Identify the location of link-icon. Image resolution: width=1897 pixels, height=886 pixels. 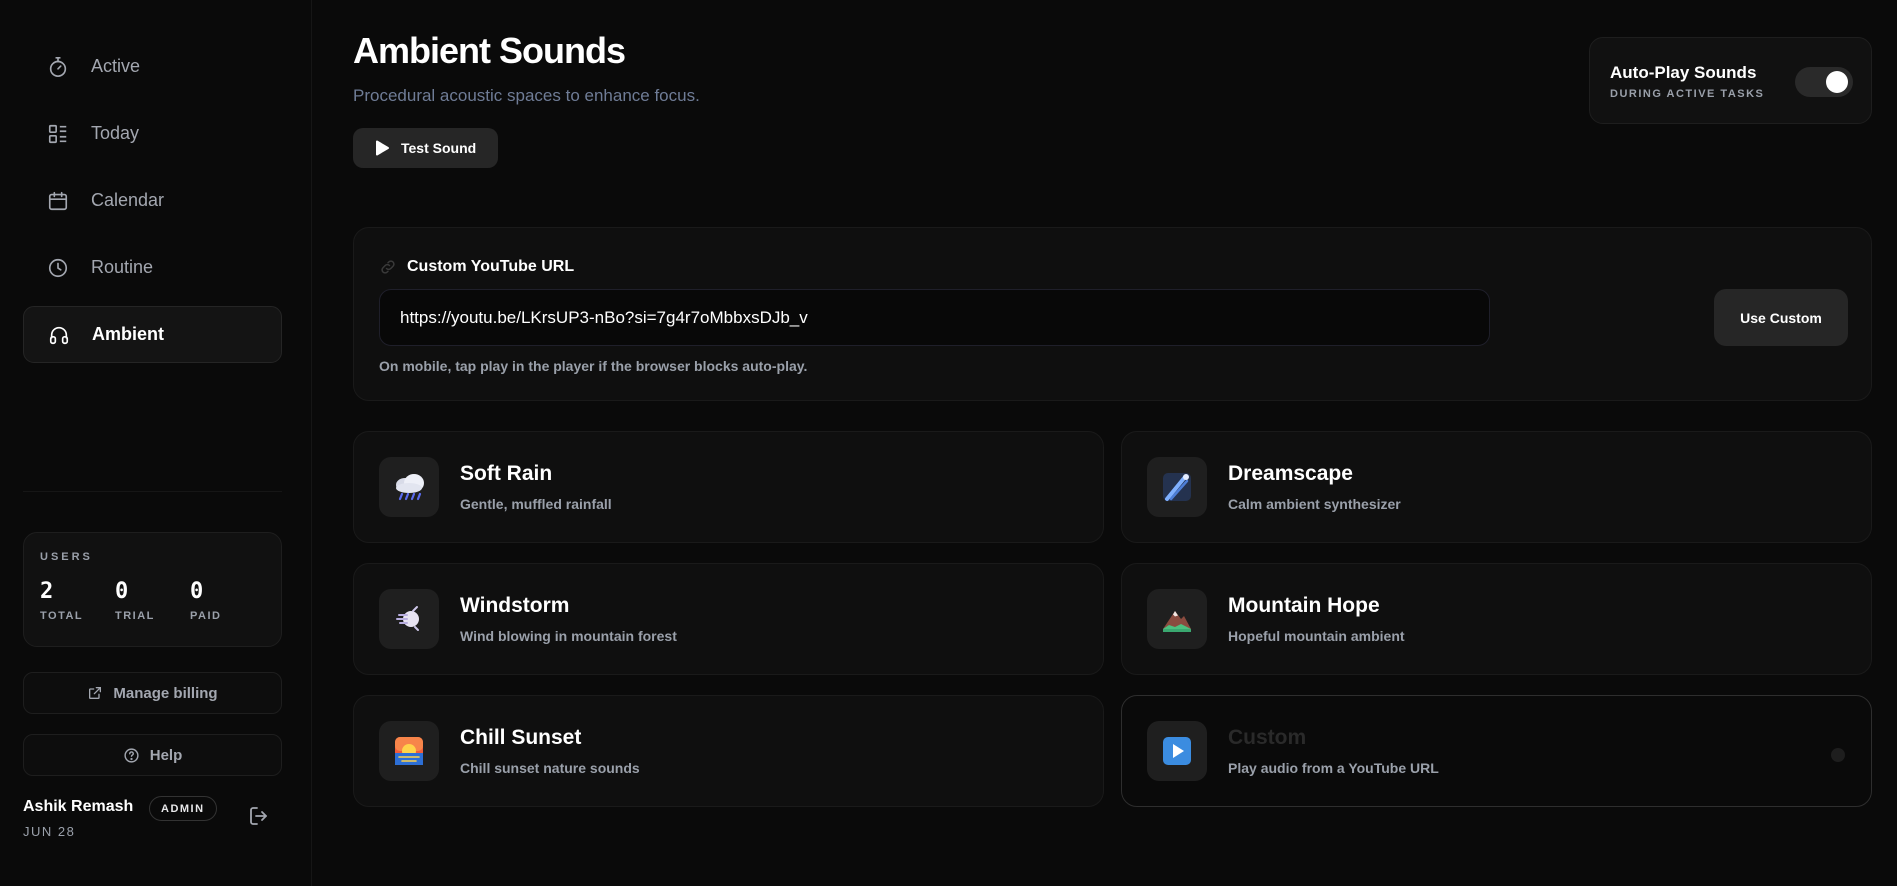
(388, 267).